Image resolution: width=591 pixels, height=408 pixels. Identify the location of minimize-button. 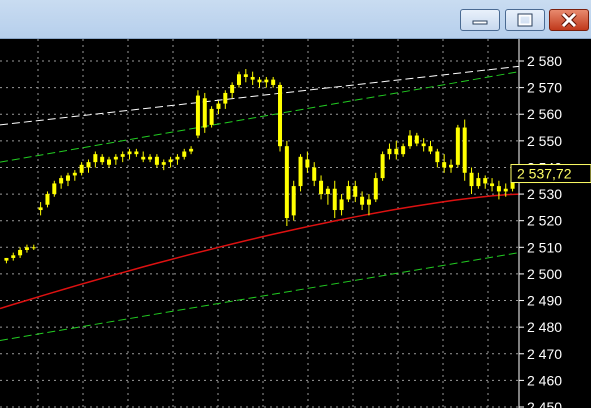
(480, 20).